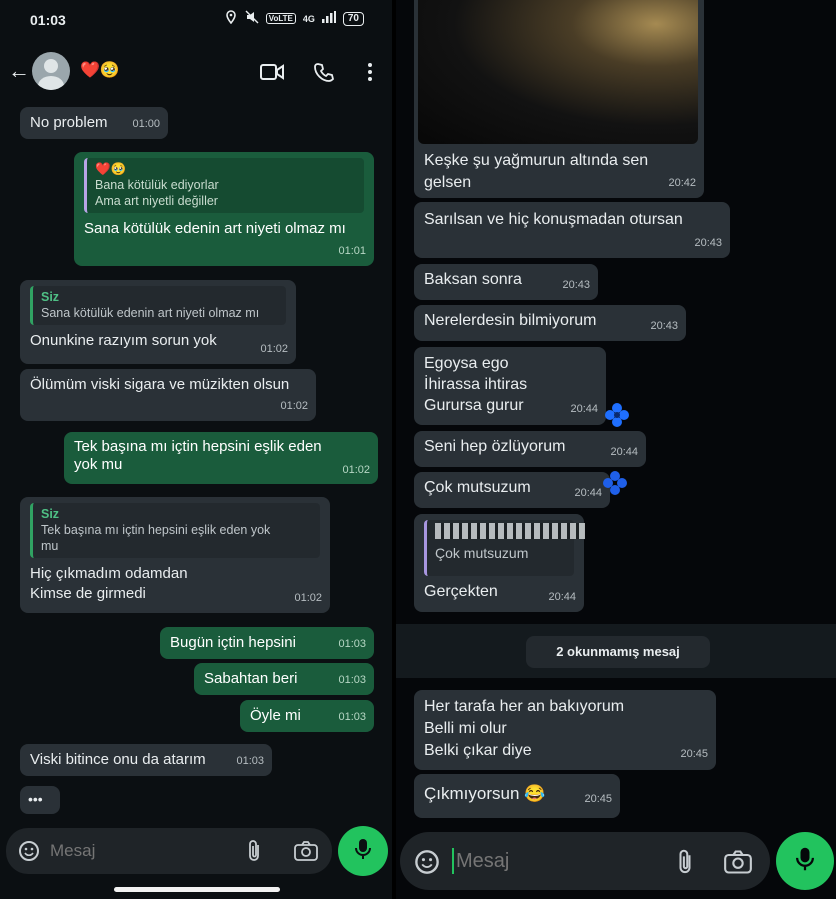 This screenshot has width=836, height=899. Describe the element at coordinates (478, 750) in the screenshot. I see `message-text-line: Belki çıkar diye` at that location.